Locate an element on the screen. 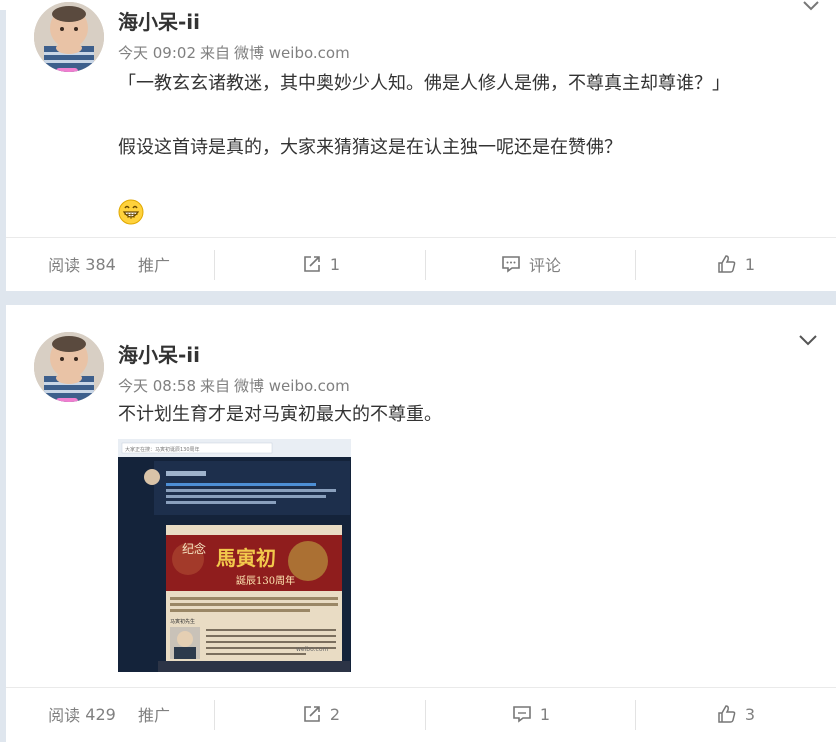 Image resolution: width=836 pixels, height=742 pixels. image-watermark: weibo.com is located at coordinates (312, 649).